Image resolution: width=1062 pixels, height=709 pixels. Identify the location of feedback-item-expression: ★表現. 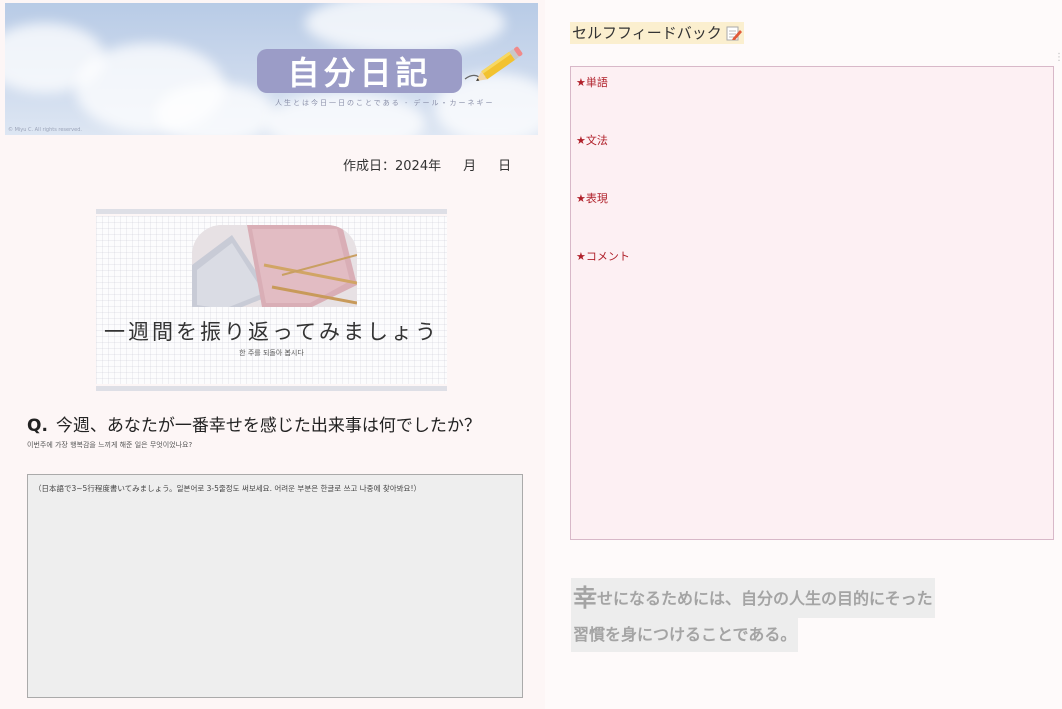
(592, 198).